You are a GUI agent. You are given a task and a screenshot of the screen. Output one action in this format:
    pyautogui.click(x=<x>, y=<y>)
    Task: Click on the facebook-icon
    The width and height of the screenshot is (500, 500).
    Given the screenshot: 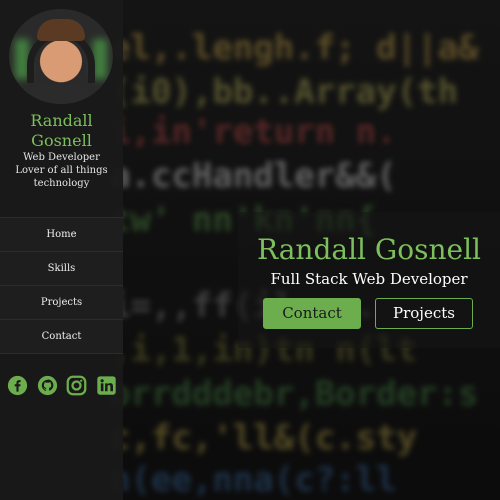 What is the action you would take?
    pyautogui.click(x=17, y=385)
    